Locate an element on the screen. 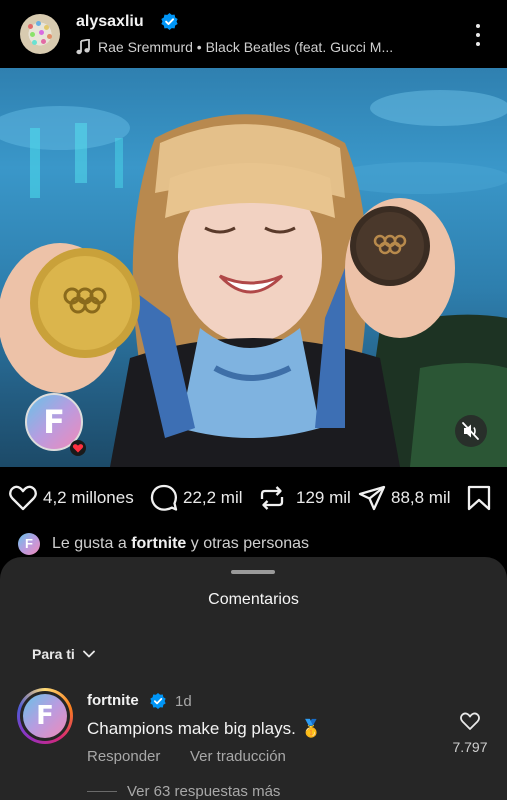 The width and height of the screenshot is (507, 800). repost-action: 129 mil is located at coordinates (304, 498).